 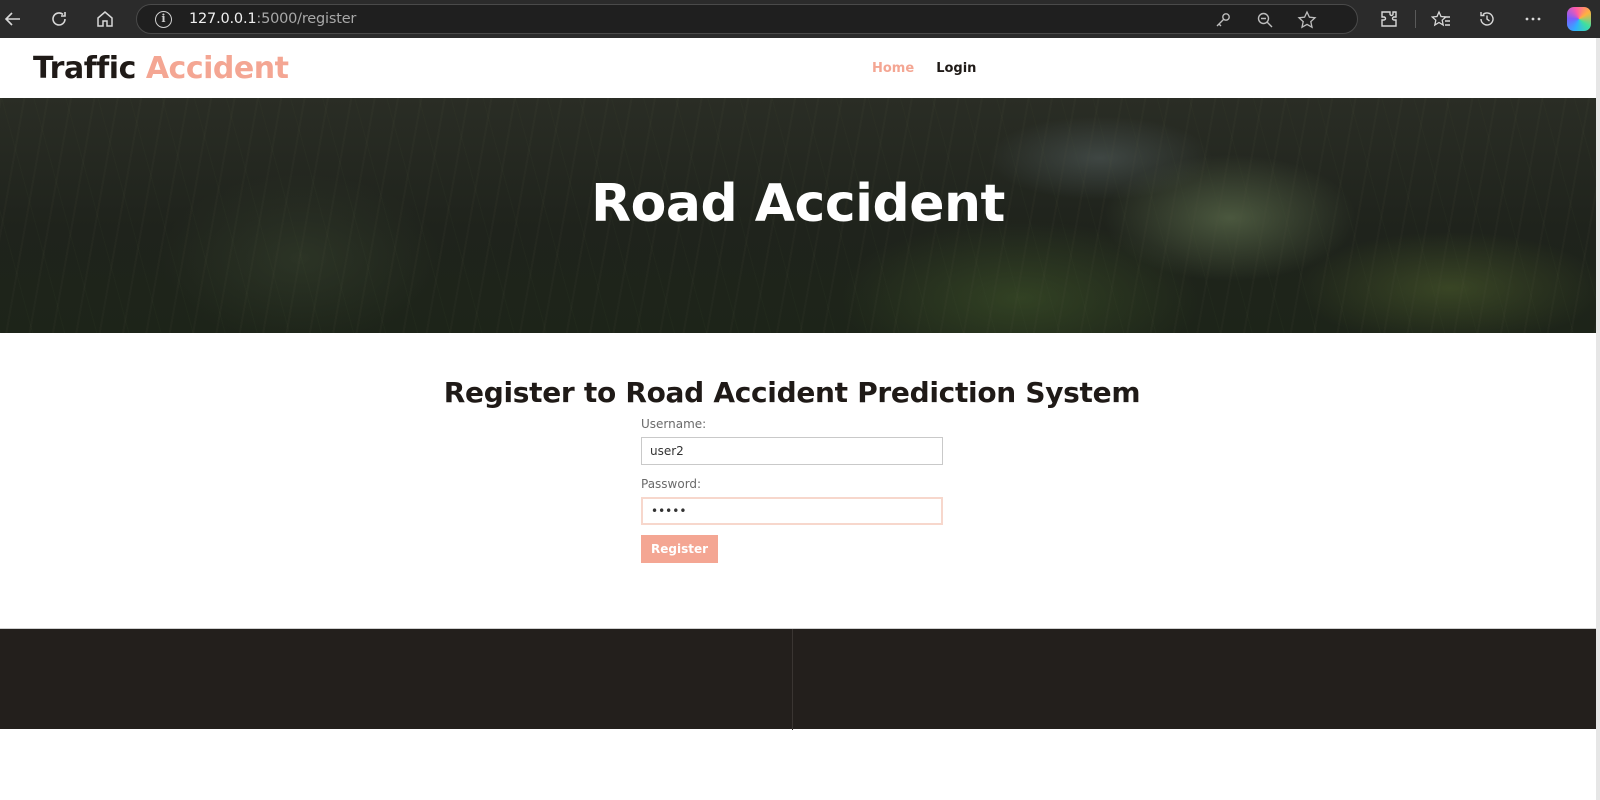 What do you see at coordinates (674, 424) in the screenshot?
I see `username-label: Username:` at bounding box center [674, 424].